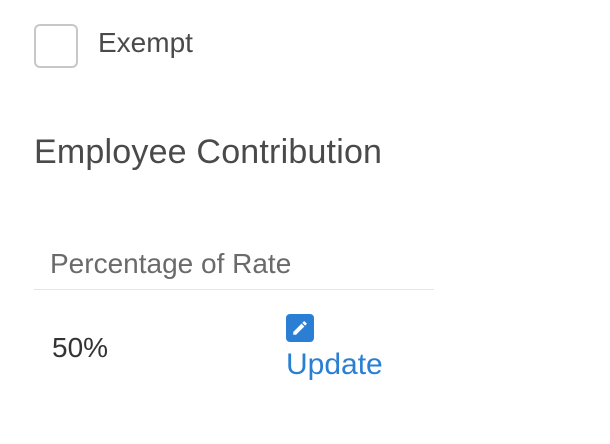 Image resolution: width=610 pixels, height=444 pixels. I want to click on edit-icon, so click(300, 328).